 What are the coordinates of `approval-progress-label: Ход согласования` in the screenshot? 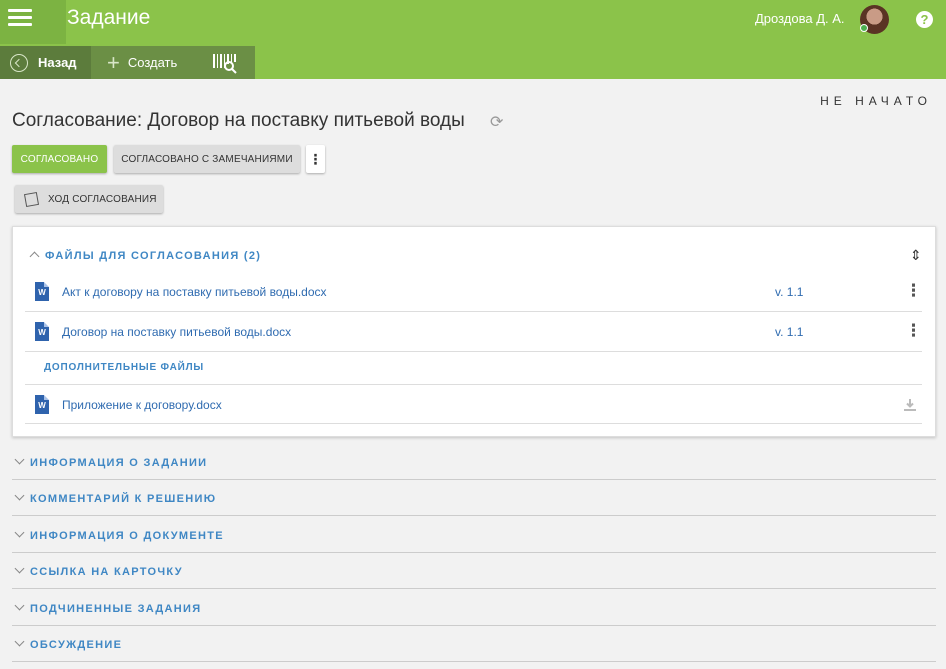 It's located at (102, 199).